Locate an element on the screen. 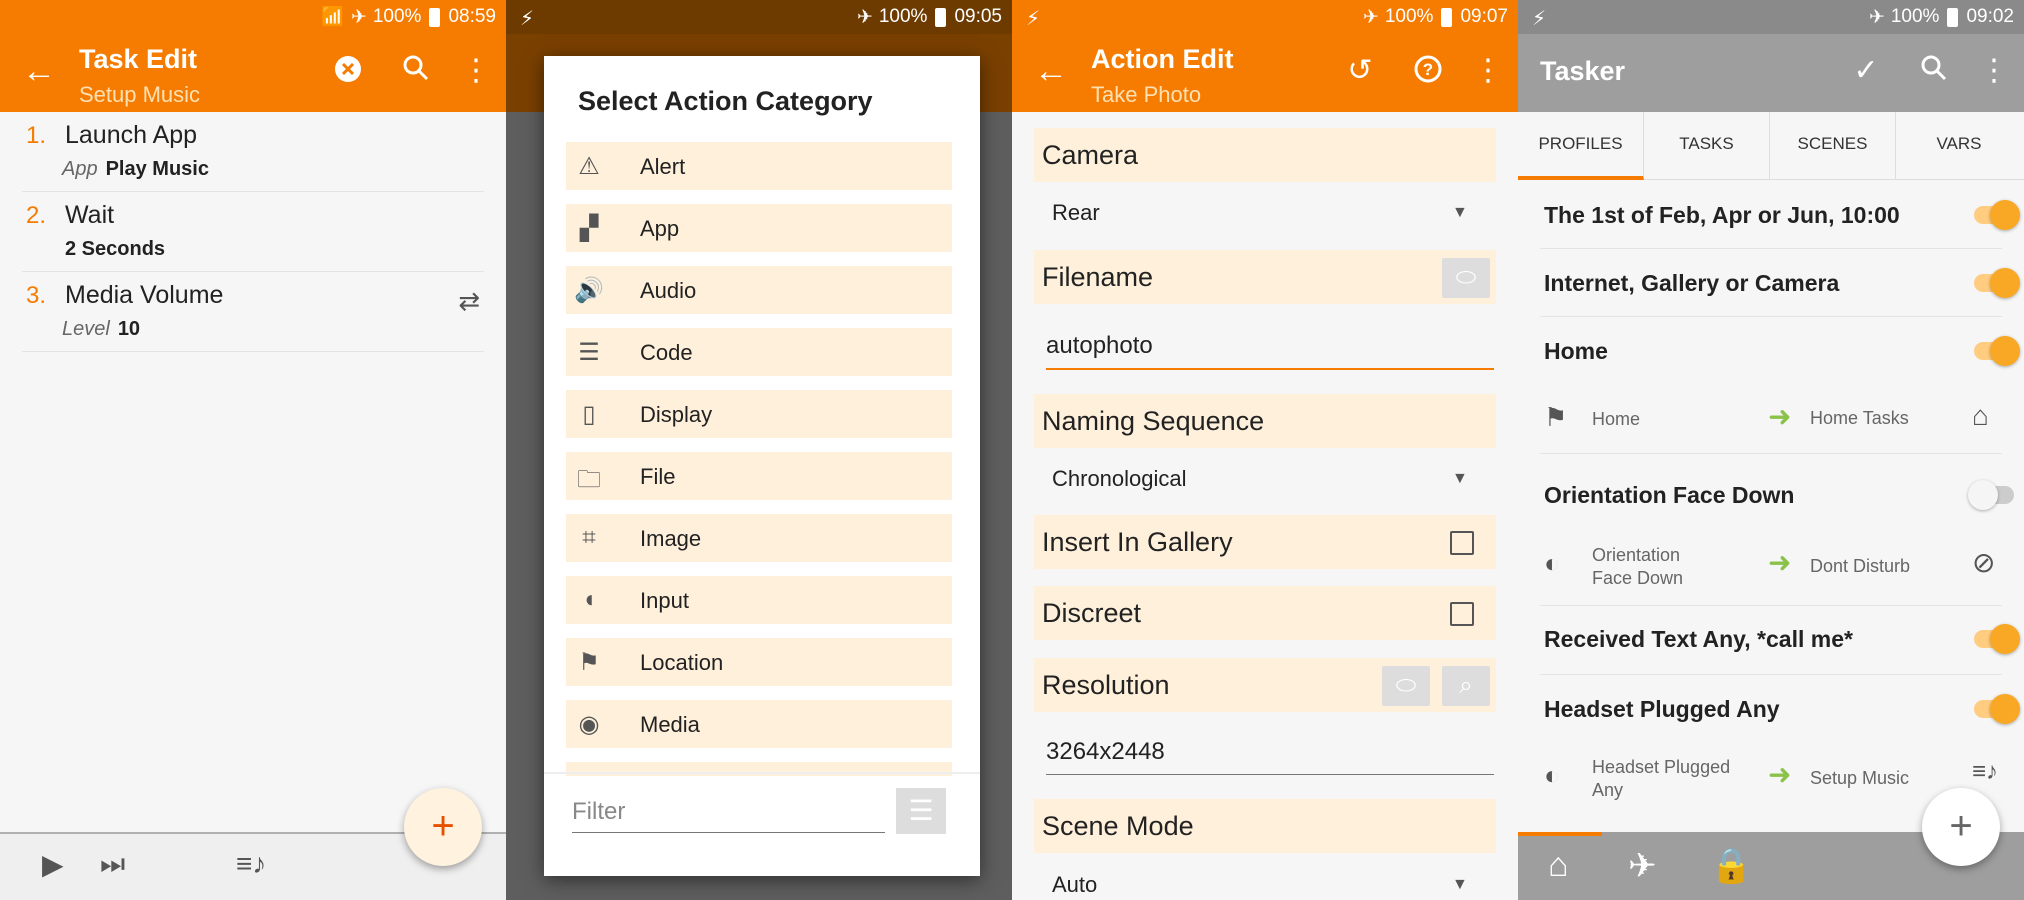  profile-row: Received Text Any, *call me* is located at coordinates (1780, 640).